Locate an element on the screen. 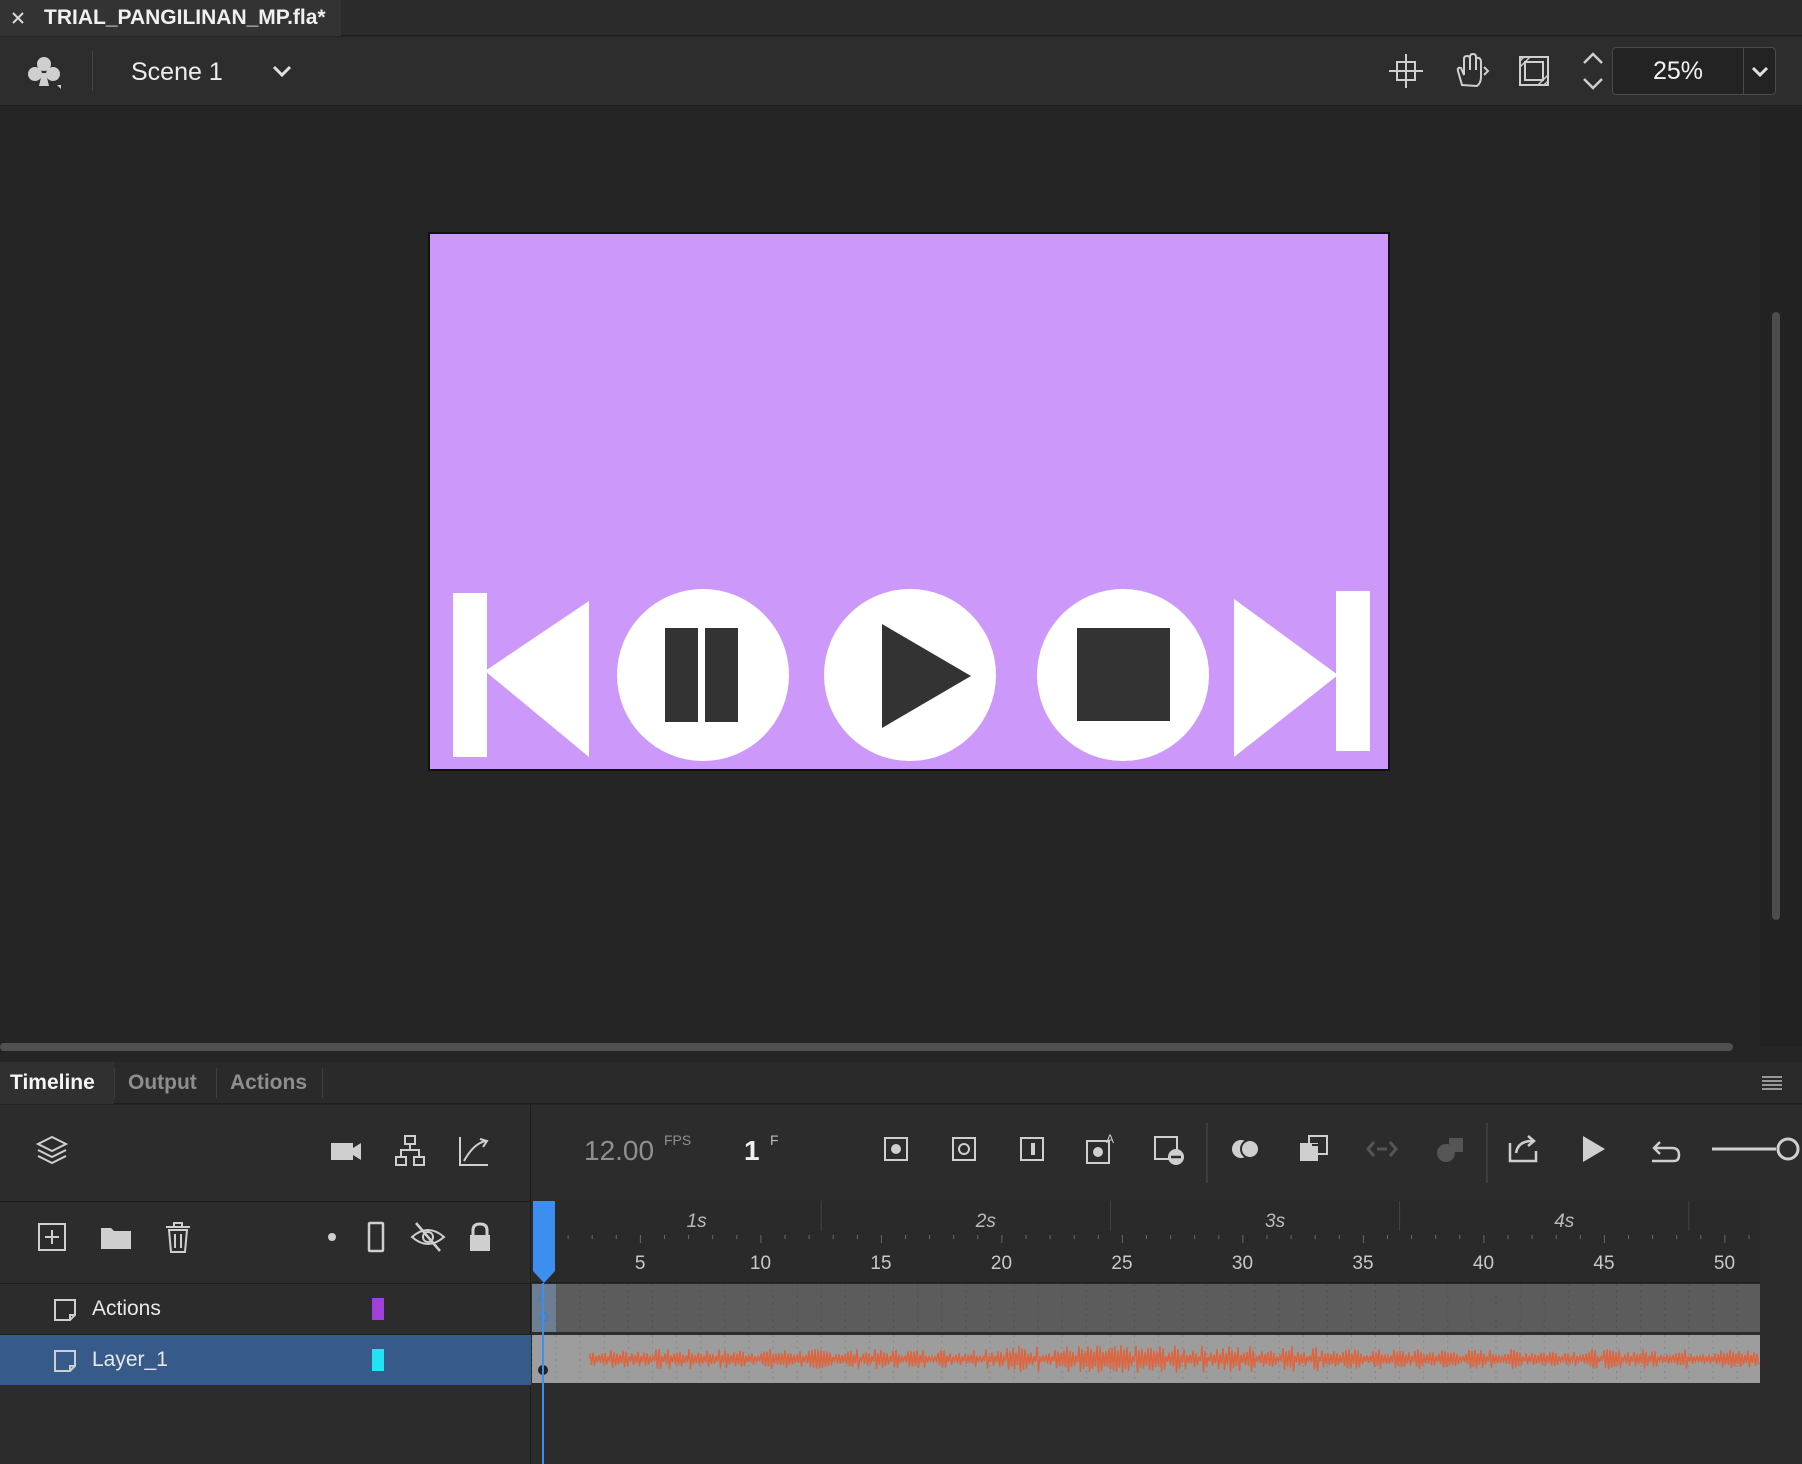 The height and width of the screenshot is (1464, 1802). panel-tab-bar: Timeline Output Actions is located at coordinates (901, 1083).